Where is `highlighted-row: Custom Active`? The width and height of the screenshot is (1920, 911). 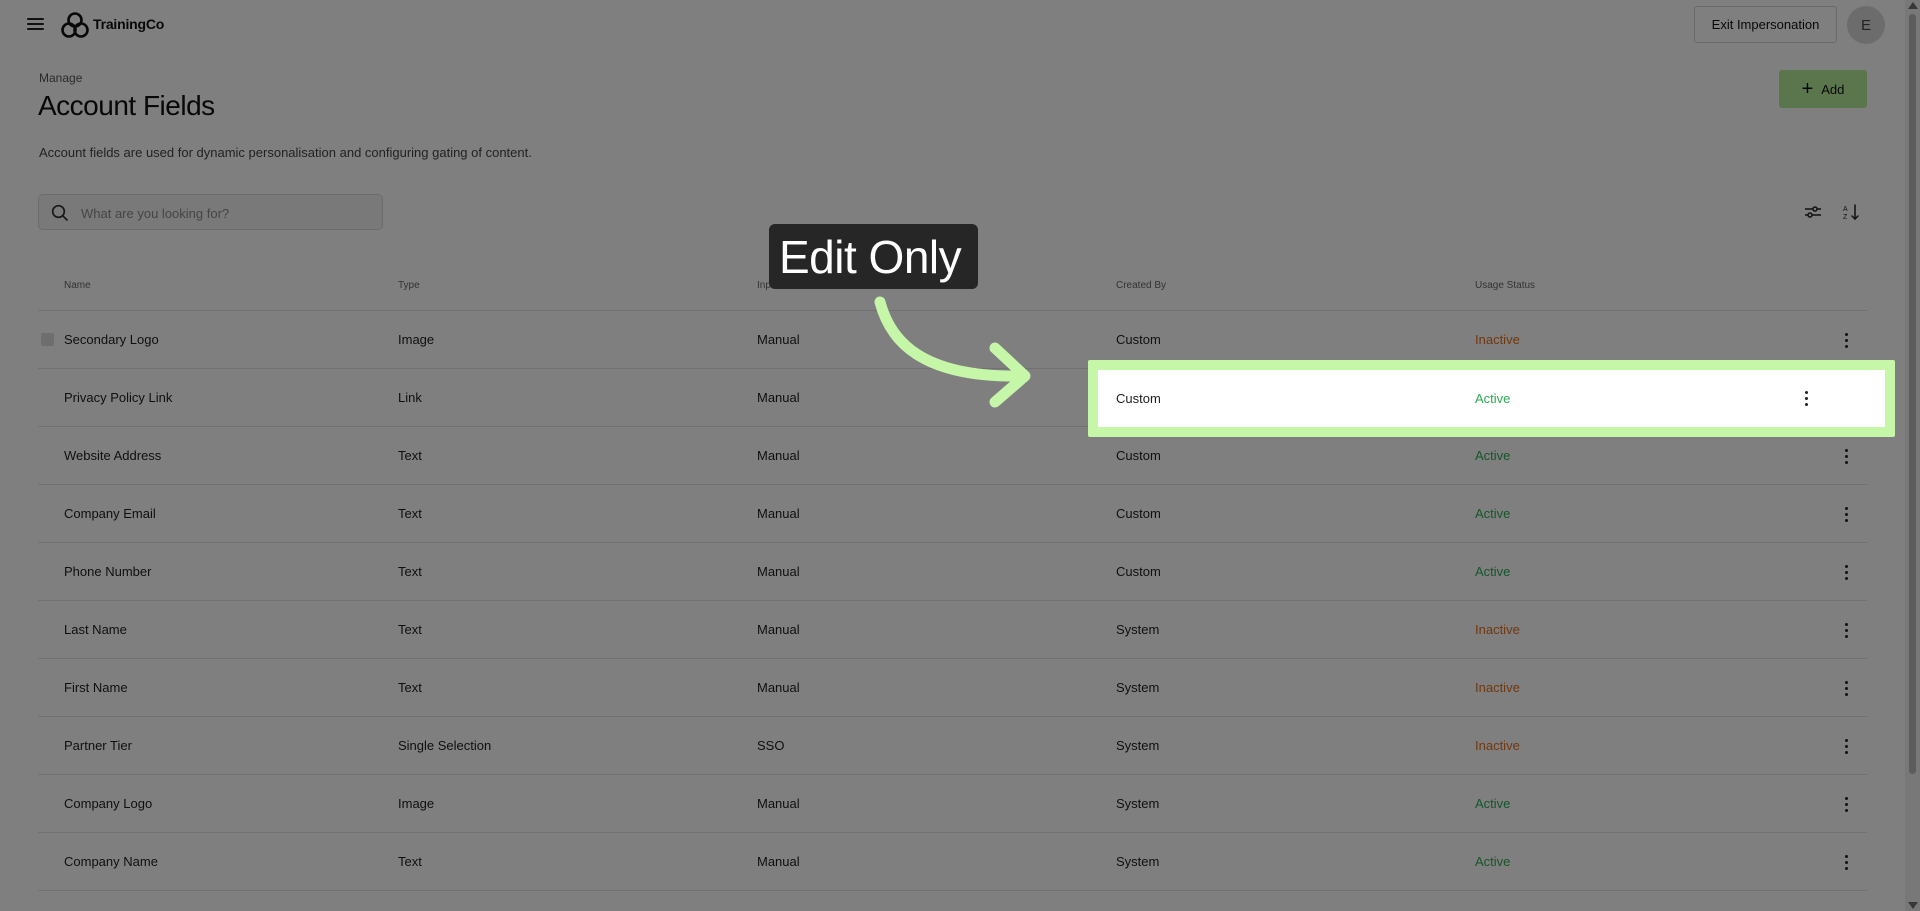
highlighted-row: Custom Active is located at coordinates (1491, 398).